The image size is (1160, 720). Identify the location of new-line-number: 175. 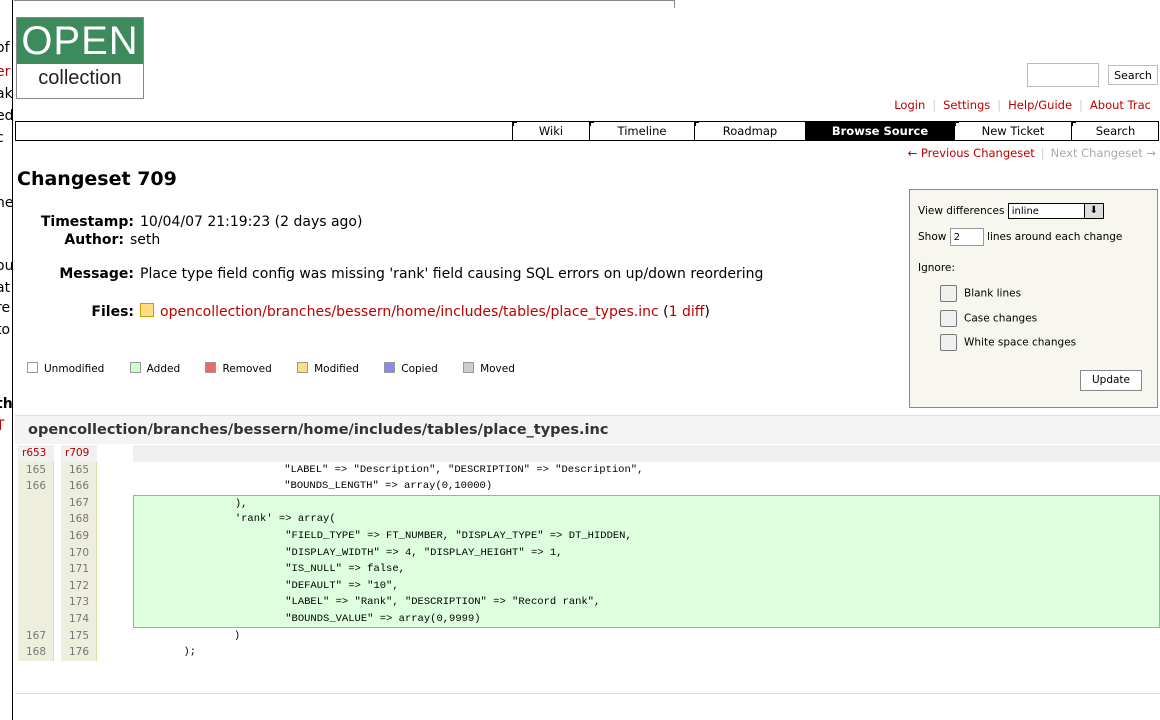
(79, 636).